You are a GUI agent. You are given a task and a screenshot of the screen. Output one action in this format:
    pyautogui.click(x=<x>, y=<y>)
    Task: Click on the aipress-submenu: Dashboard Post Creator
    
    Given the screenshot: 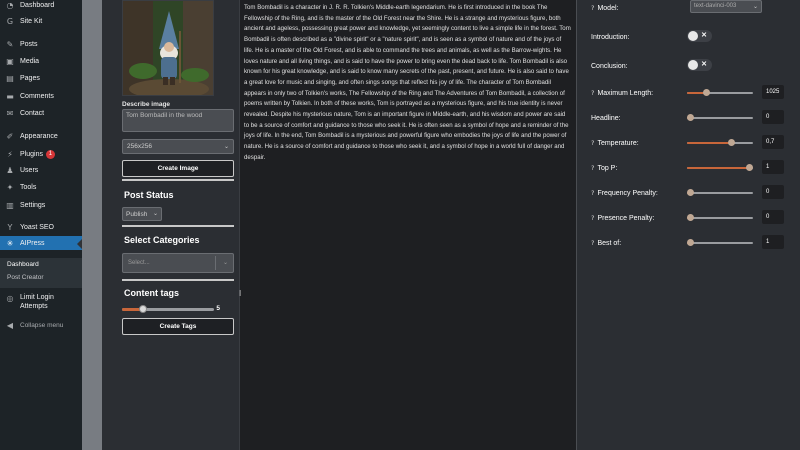 What is the action you would take?
    pyautogui.click(x=41, y=273)
    